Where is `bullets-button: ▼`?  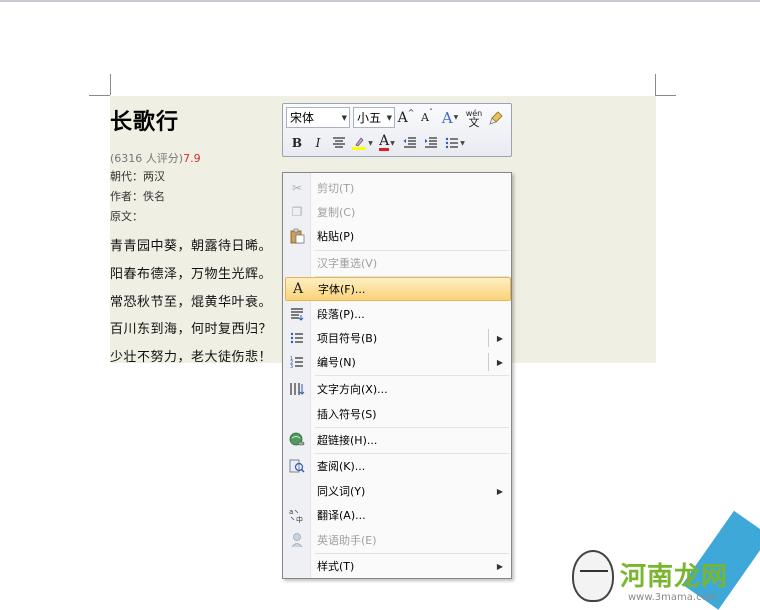 bullets-button: ▼ is located at coordinates (455, 143).